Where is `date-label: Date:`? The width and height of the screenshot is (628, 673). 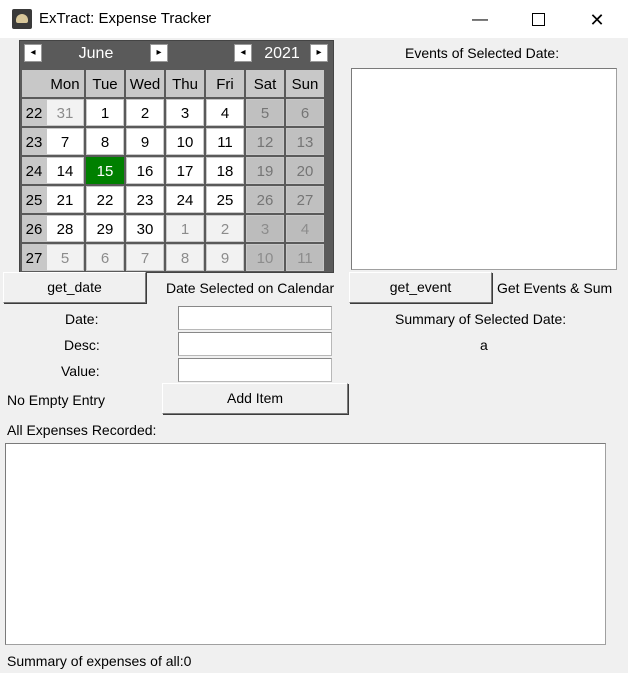
date-label: Date: is located at coordinates (82, 319).